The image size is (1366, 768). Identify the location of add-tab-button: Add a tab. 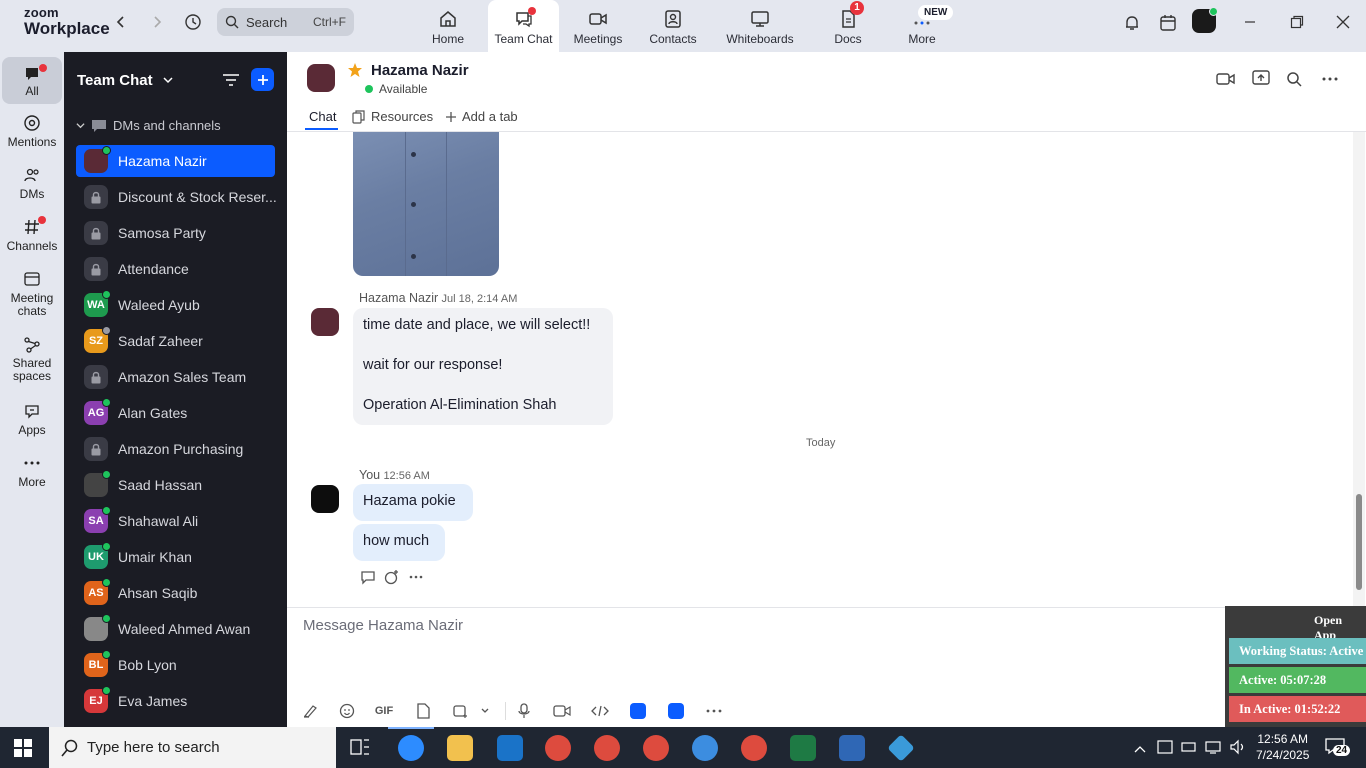
(481, 116).